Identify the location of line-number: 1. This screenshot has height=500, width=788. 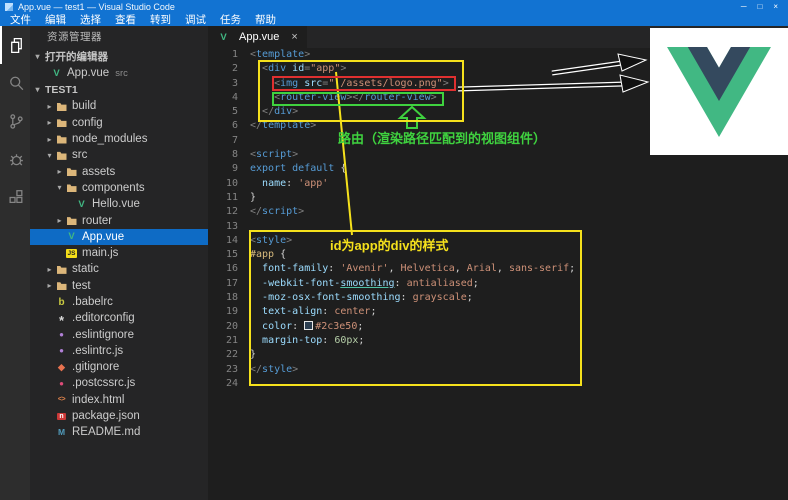
(234, 54).